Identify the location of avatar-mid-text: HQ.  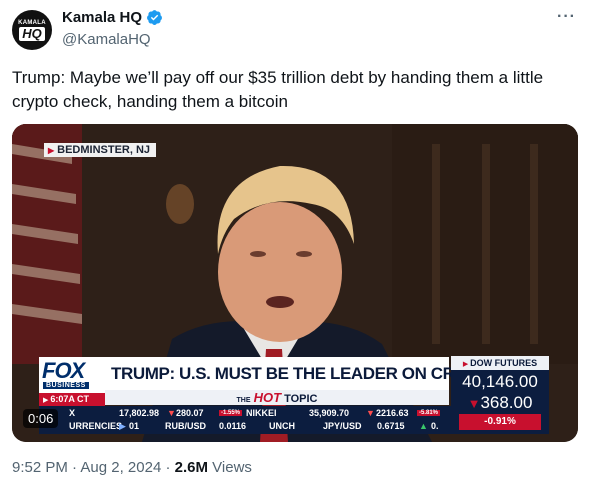
(32, 33).